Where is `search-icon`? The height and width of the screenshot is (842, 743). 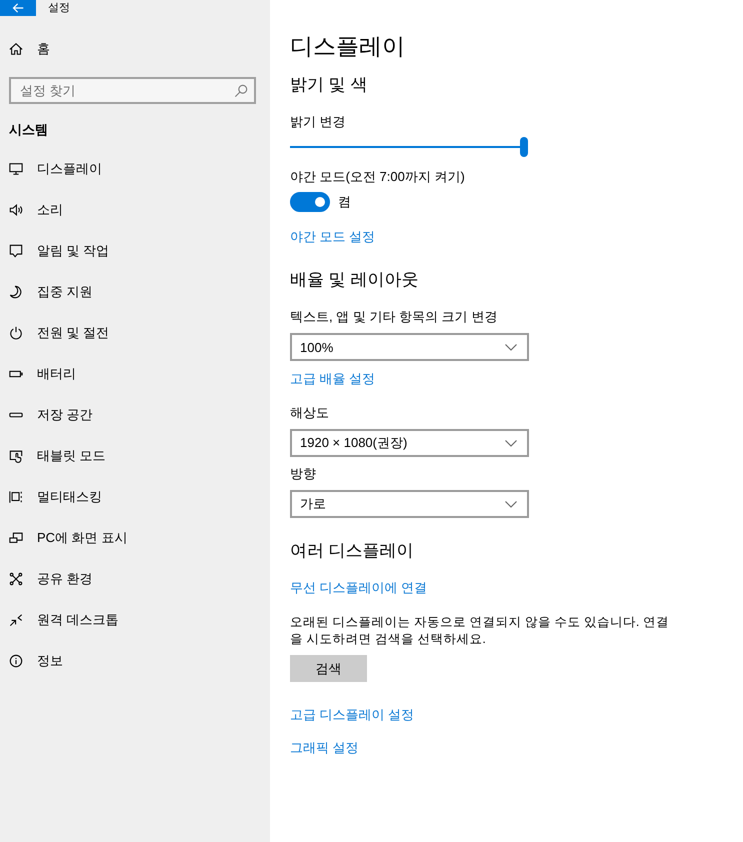
search-icon is located at coordinates (241, 91).